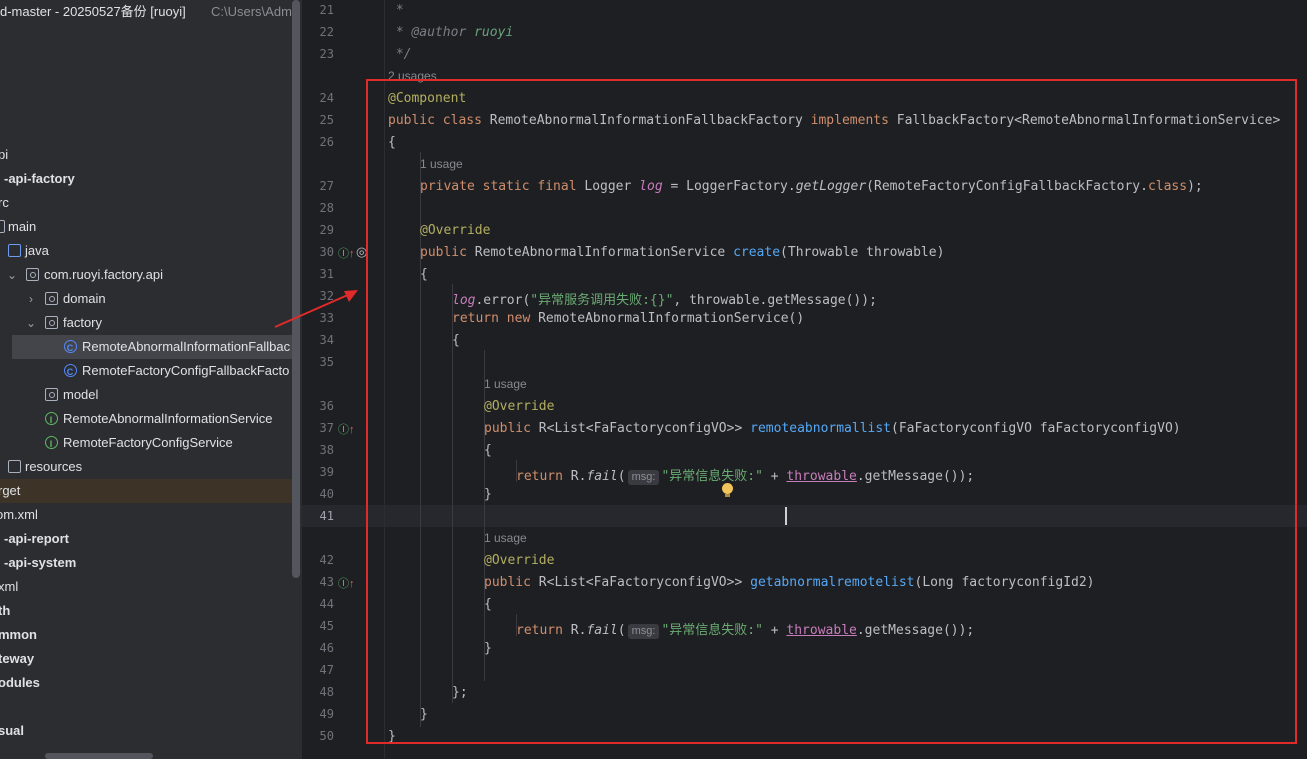 The image size is (1307, 759). I want to click on tree-item-resources: resources, so click(146, 467).